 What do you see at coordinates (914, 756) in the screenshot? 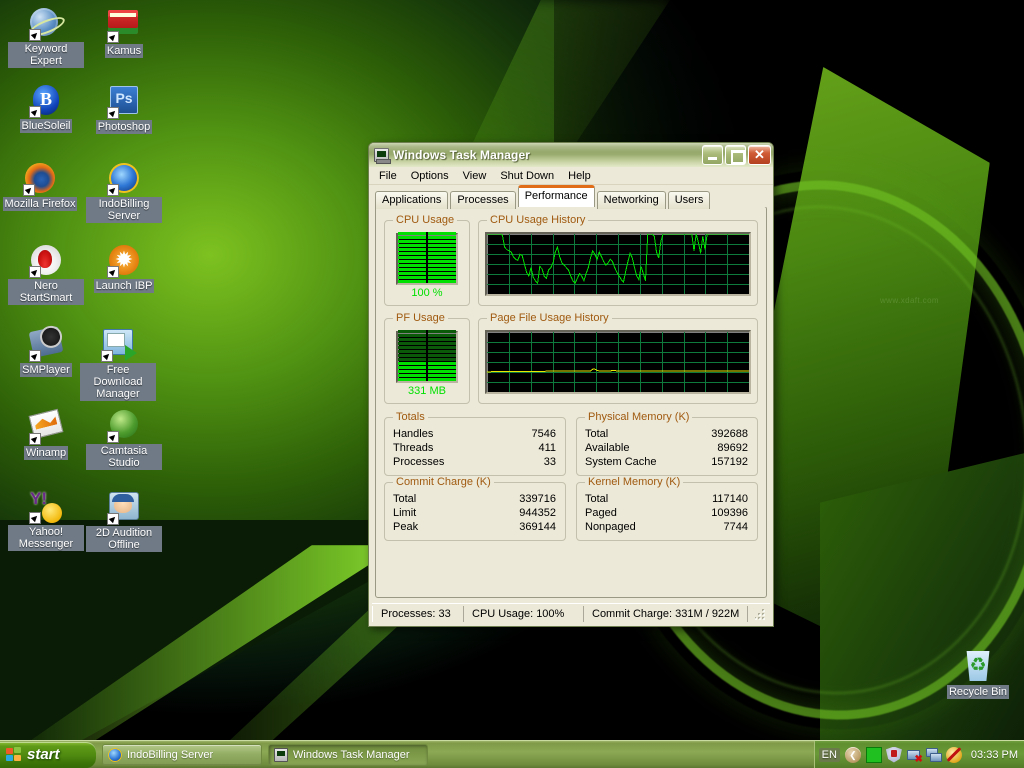
I see `network-disconnected-icon` at bounding box center [914, 756].